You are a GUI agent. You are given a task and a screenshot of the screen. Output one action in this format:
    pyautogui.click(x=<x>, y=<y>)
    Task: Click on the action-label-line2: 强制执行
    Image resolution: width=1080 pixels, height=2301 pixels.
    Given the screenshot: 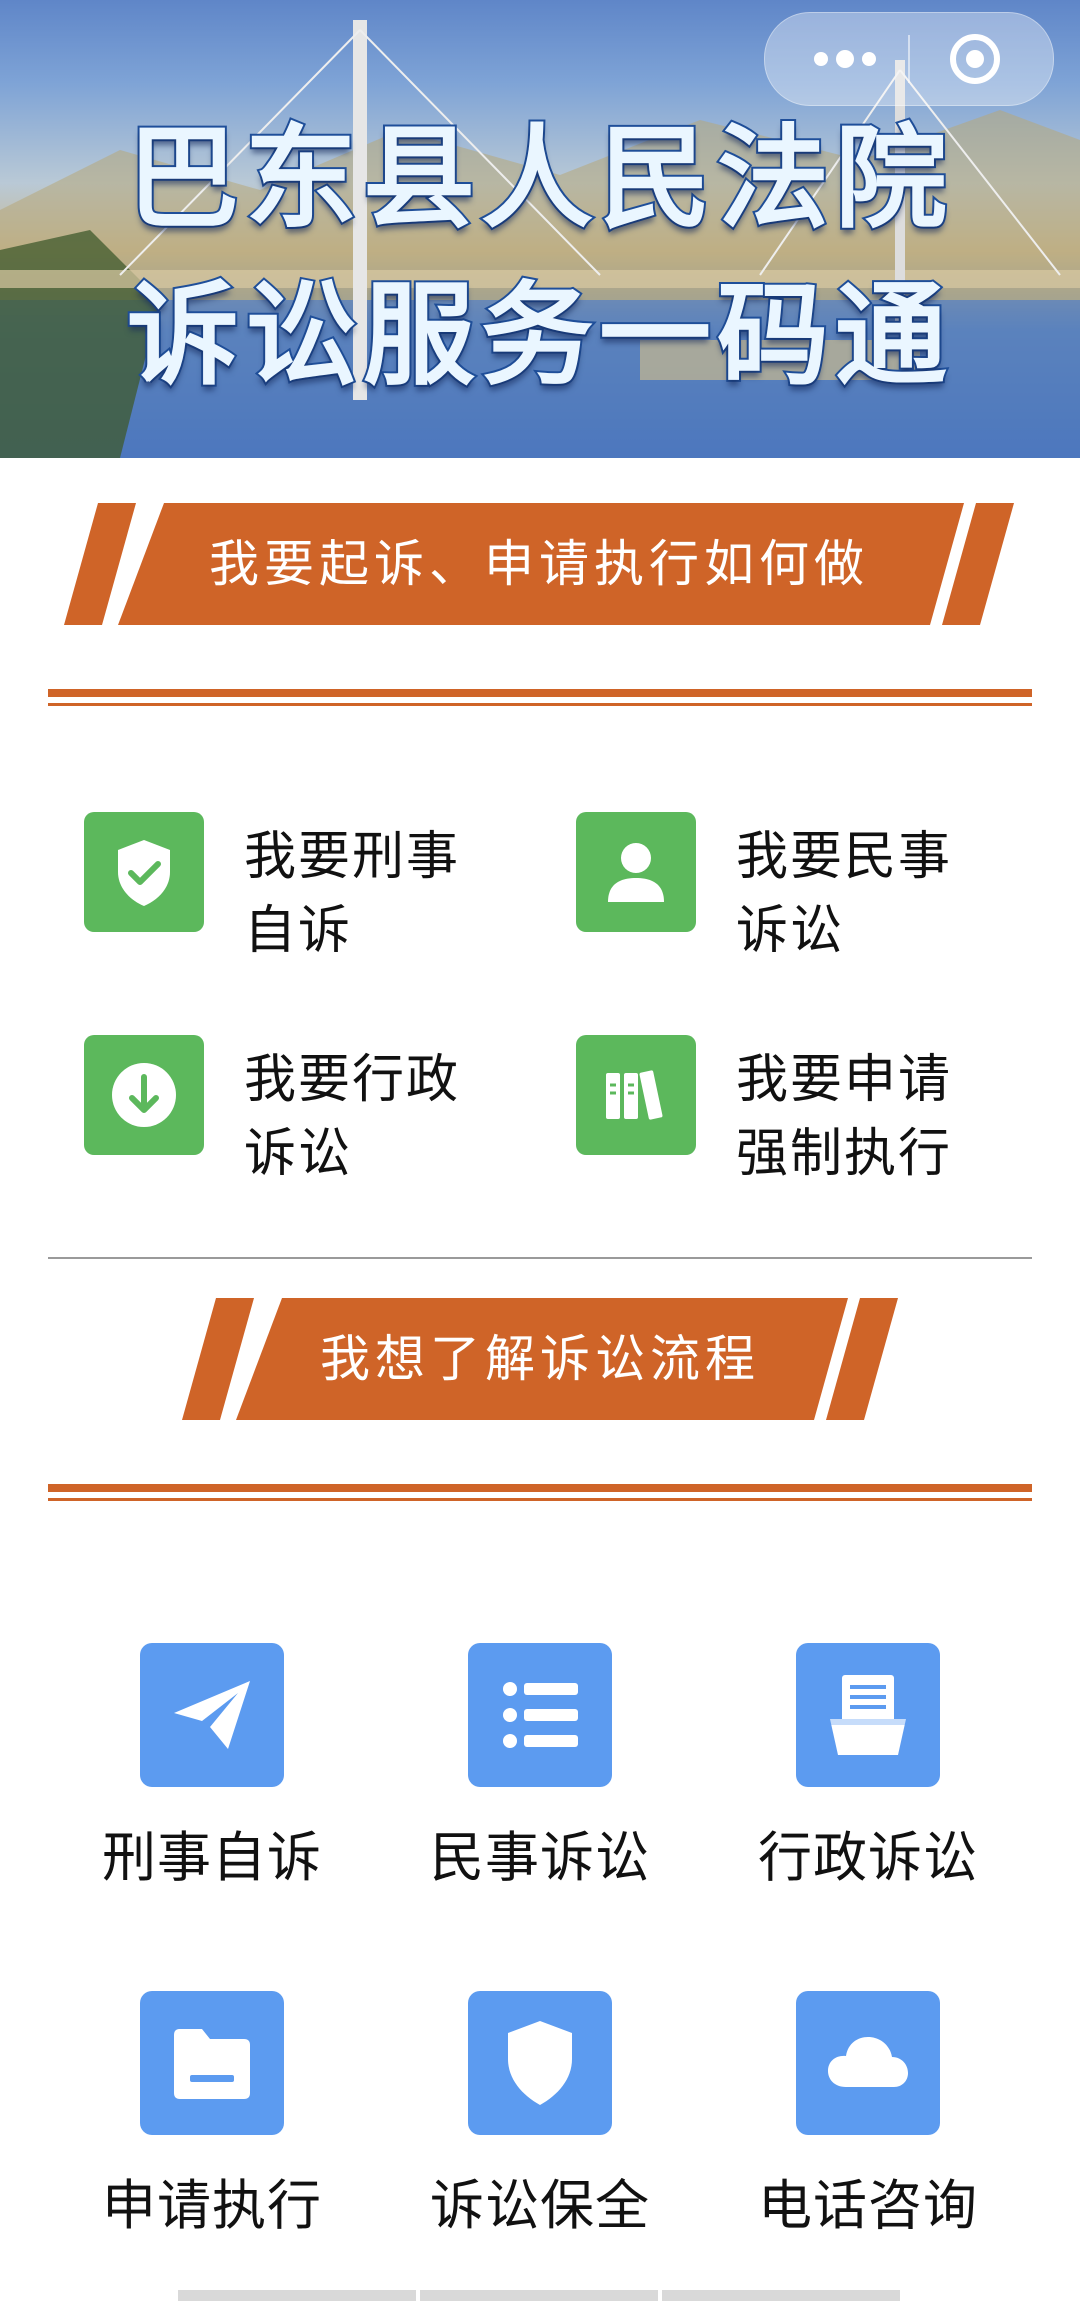 What is the action you would take?
    pyautogui.click(x=844, y=1154)
    